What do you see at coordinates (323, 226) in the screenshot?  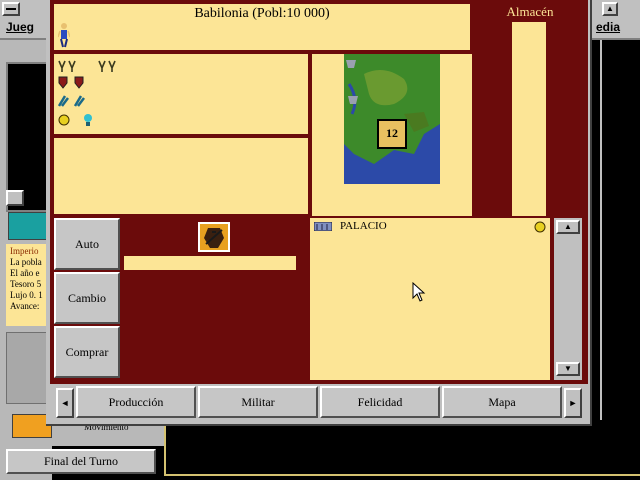 I see `palace-icon` at bounding box center [323, 226].